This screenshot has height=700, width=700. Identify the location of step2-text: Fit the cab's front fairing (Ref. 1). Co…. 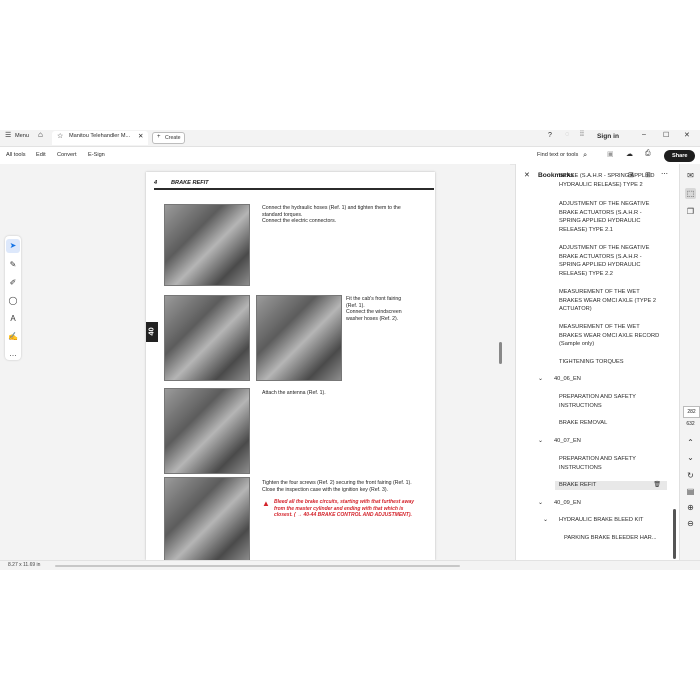
(374, 309).